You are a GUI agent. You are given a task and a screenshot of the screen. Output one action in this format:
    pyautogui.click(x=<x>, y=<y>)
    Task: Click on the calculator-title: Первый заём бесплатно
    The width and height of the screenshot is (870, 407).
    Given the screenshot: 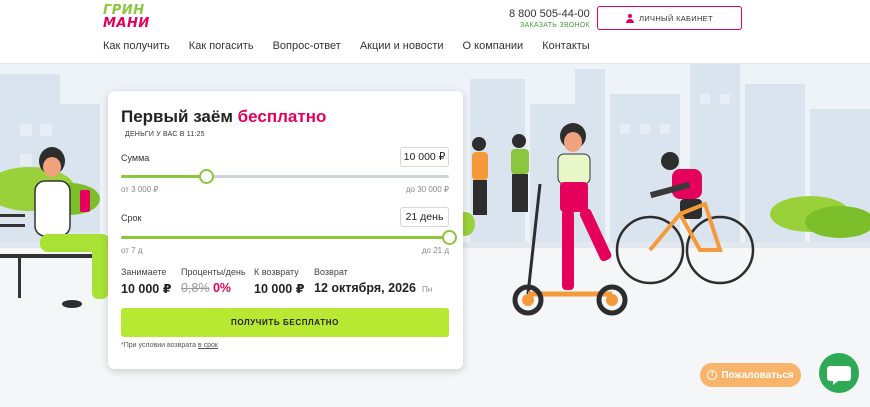 What is the action you would take?
    pyautogui.click(x=223, y=117)
    